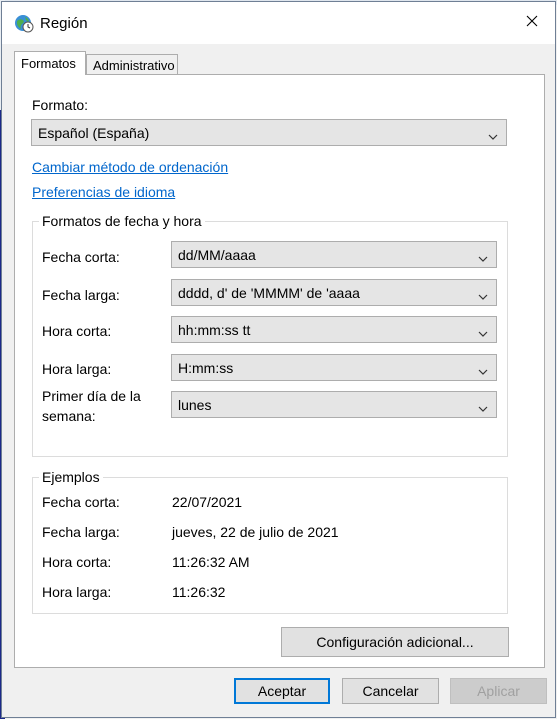 The image size is (557, 719). What do you see at coordinates (269, 293) in the screenshot?
I see `long-date-value: dddd, d' de 'MMMM' de 'aaaa` at bounding box center [269, 293].